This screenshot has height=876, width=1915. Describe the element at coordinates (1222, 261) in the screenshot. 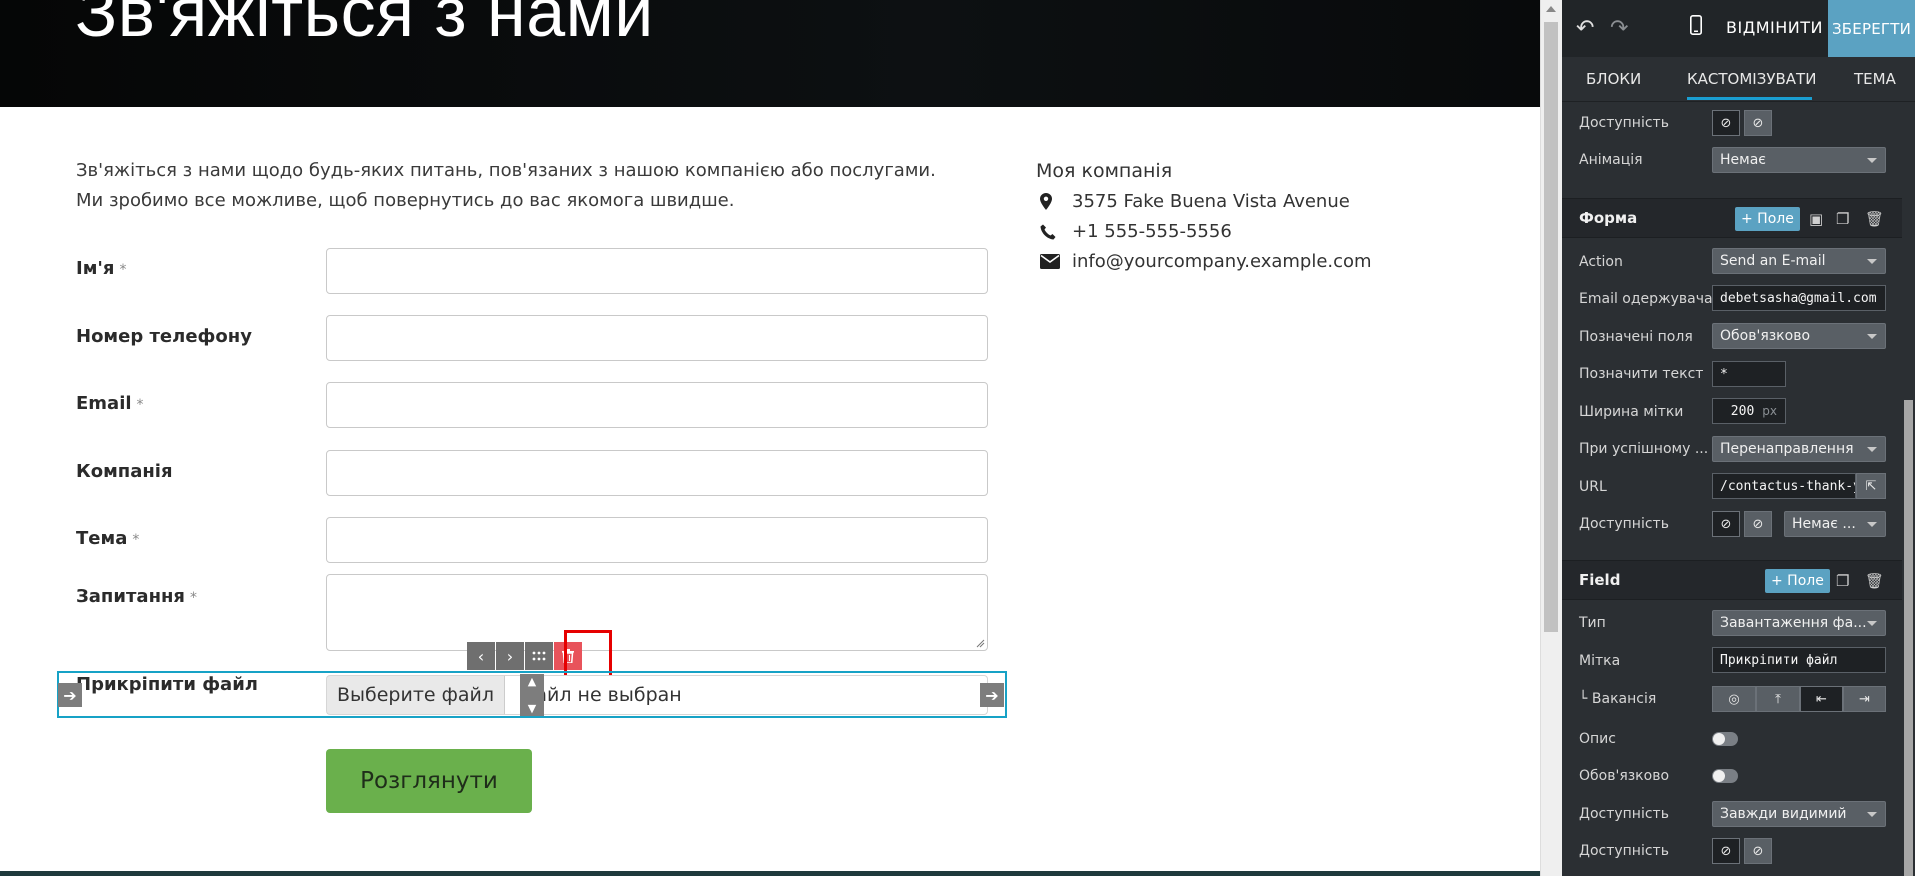

I see `company-email: info@yourcompany.example.com` at that location.